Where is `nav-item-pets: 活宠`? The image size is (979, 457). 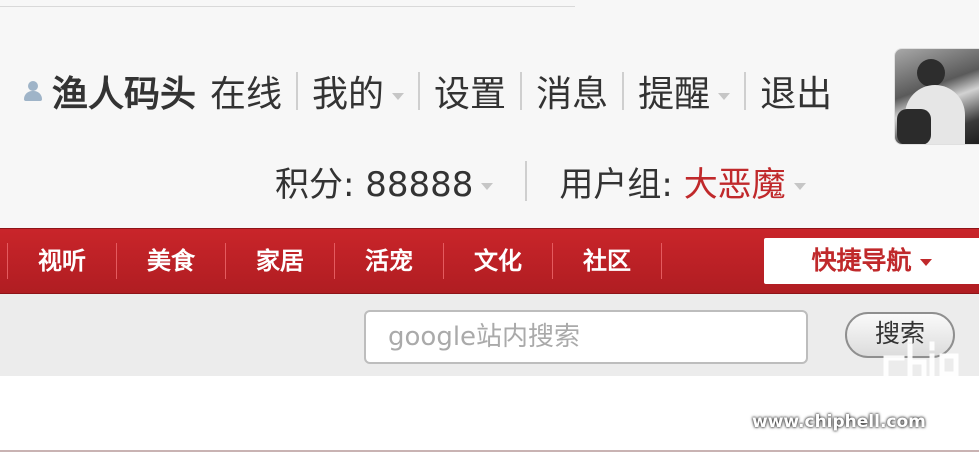
nav-item-pets: 活宠 is located at coordinates (389, 261).